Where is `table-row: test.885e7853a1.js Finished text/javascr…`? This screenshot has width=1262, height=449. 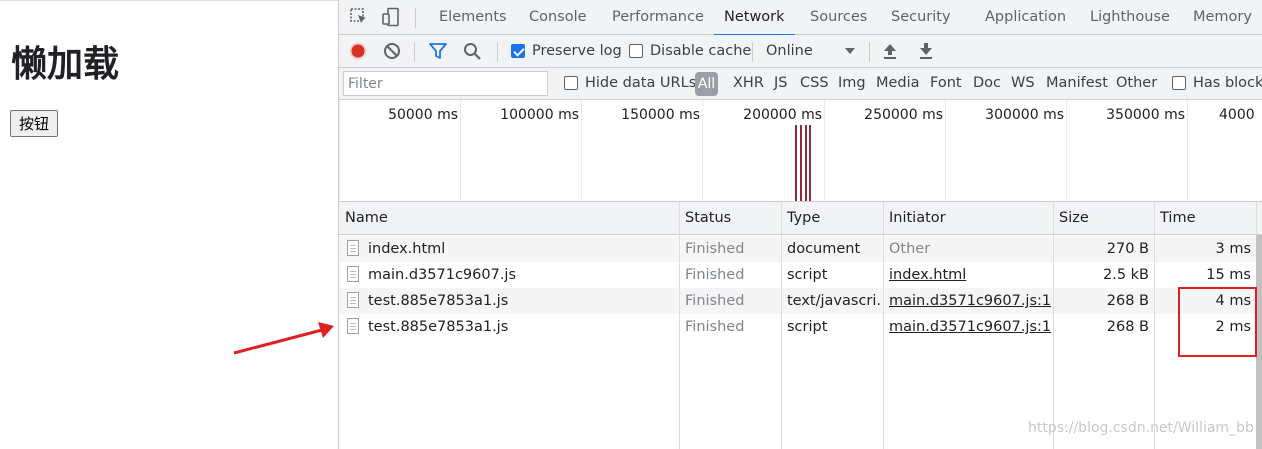 table-row: test.885e7853a1.js Finished text/javascr… is located at coordinates (798, 301).